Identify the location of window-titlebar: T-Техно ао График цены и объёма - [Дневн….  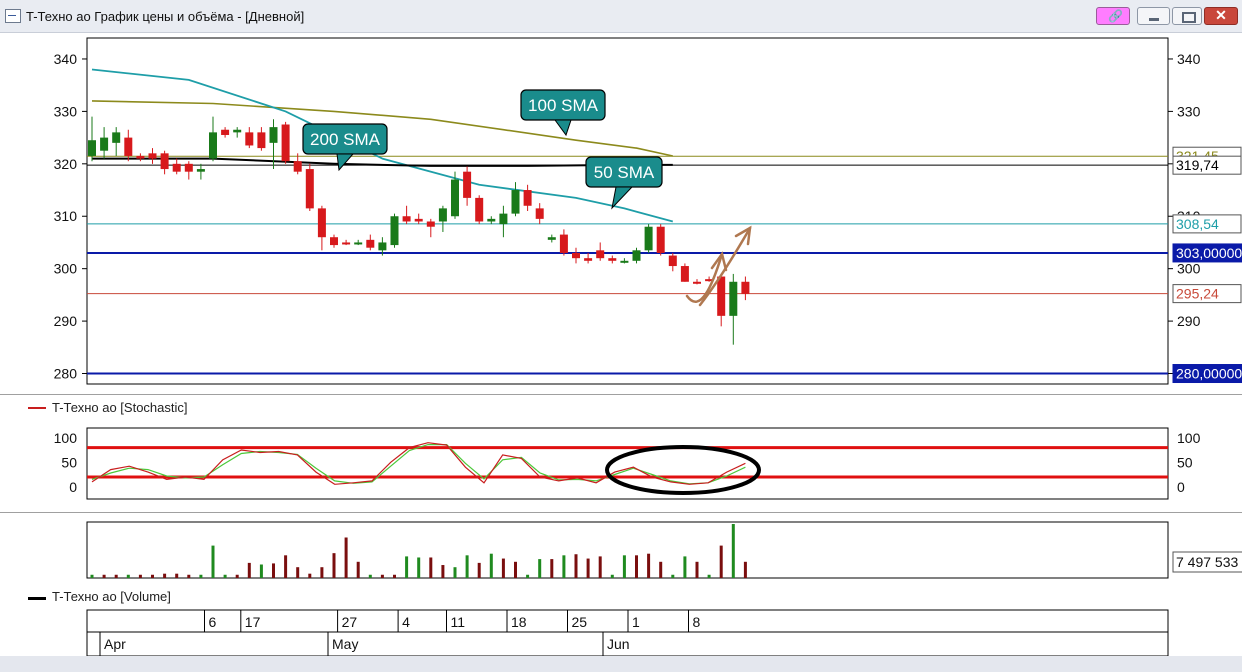
(621, 16).